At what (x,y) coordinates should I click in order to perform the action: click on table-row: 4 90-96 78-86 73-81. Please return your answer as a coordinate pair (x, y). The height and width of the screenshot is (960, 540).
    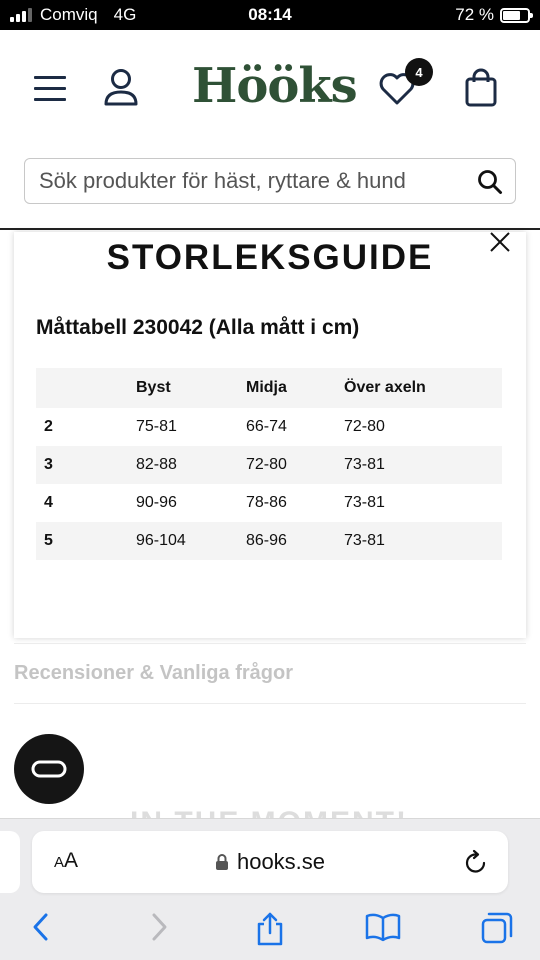
    Looking at the image, I should click on (269, 503).